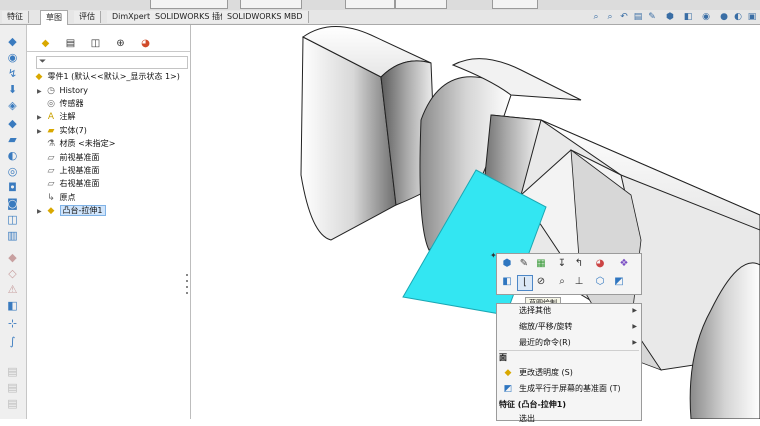 The height and width of the screenshot is (426, 760). What do you see at coordinates (112, 62) in the screenshot?
I see `tree-filter: ⏷` at bounding box center [112, 62].